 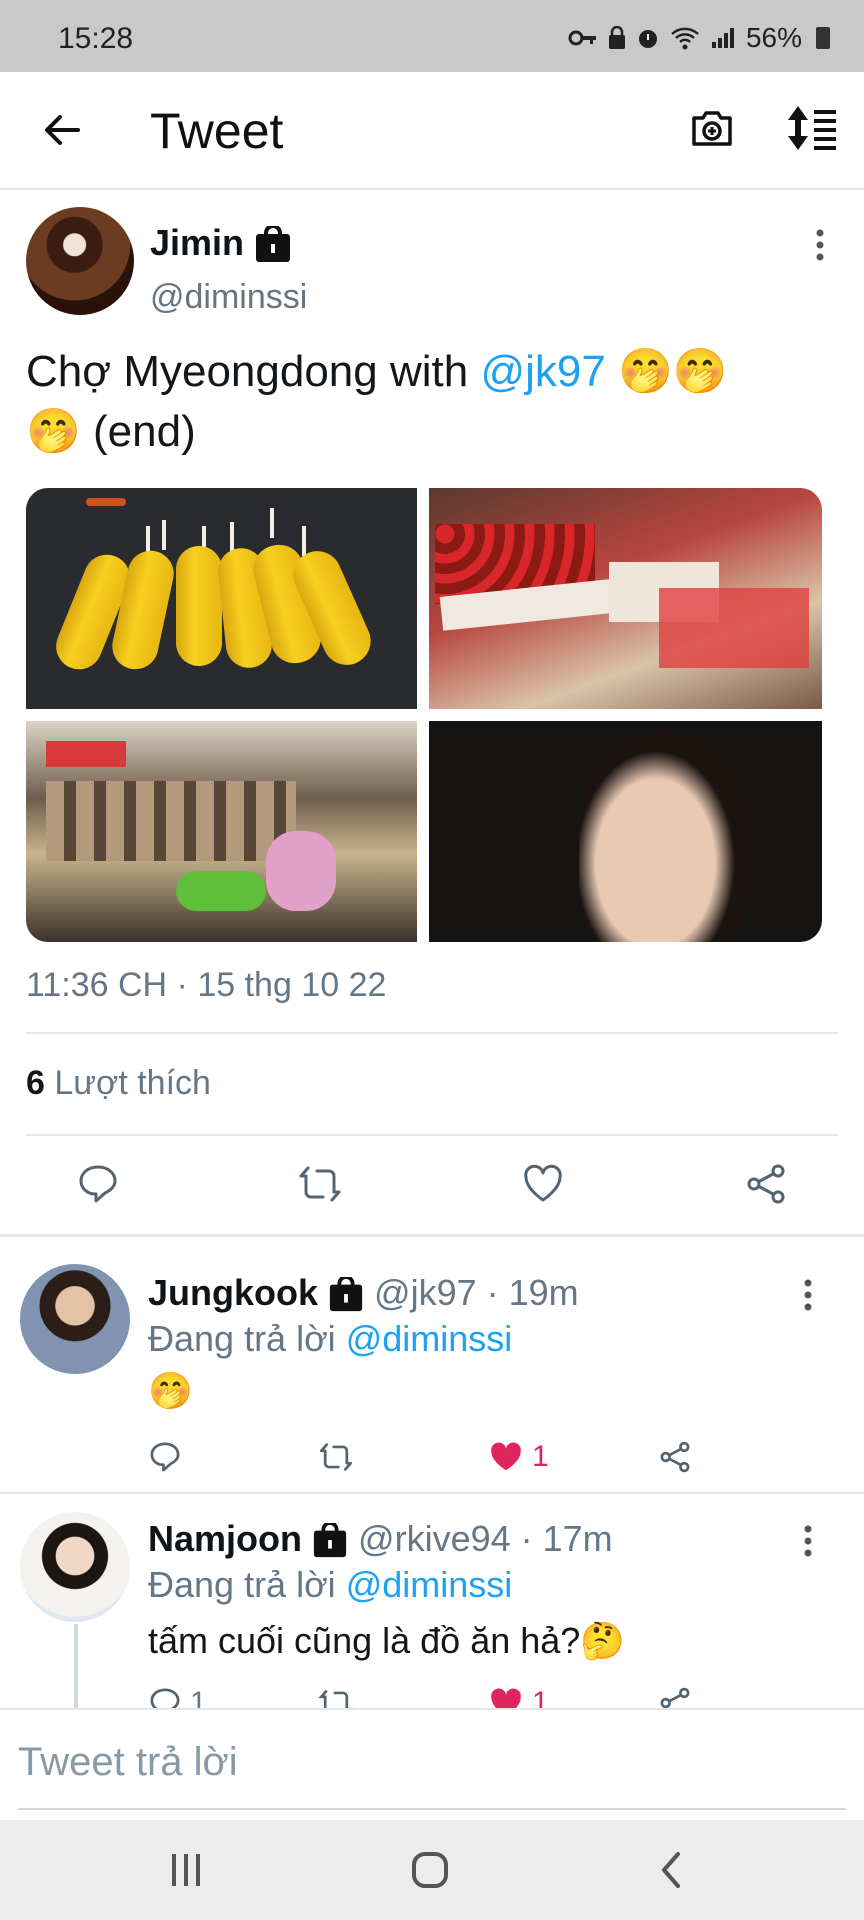 What do you see at coordinates (823, 38) in the screenshot?
I see `battery-icon` at bounding box center [823, 38].